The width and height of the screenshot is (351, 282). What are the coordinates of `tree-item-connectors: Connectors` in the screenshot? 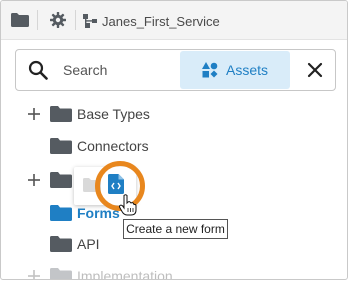 It's located at (174, 146).